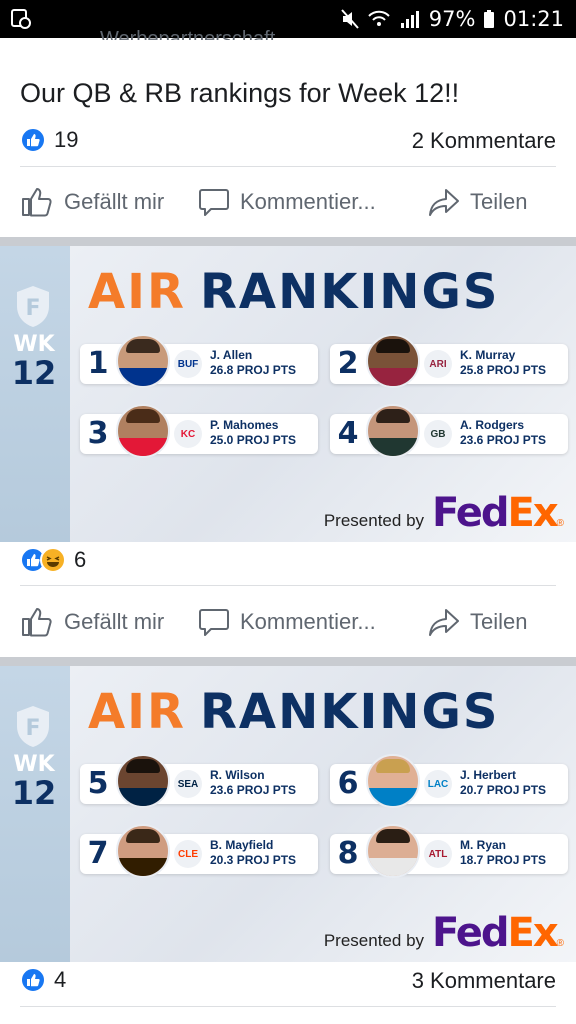 Image resolution: width=576 pixels, height=1024 pixels. Describe the element at coordinates (253, 370) in the screenshot. I see `player-points: 26.8 PROJ PTS` at that location.